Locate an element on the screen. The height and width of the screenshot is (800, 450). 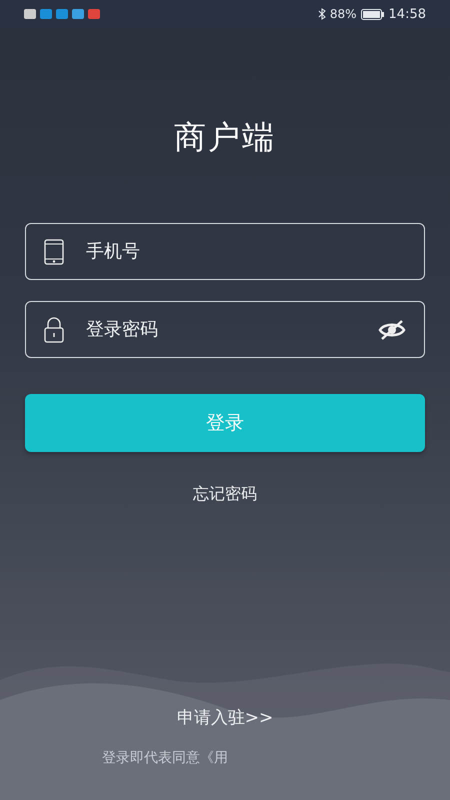
password-field: 登录密码 is located at coordinates (225, 329).